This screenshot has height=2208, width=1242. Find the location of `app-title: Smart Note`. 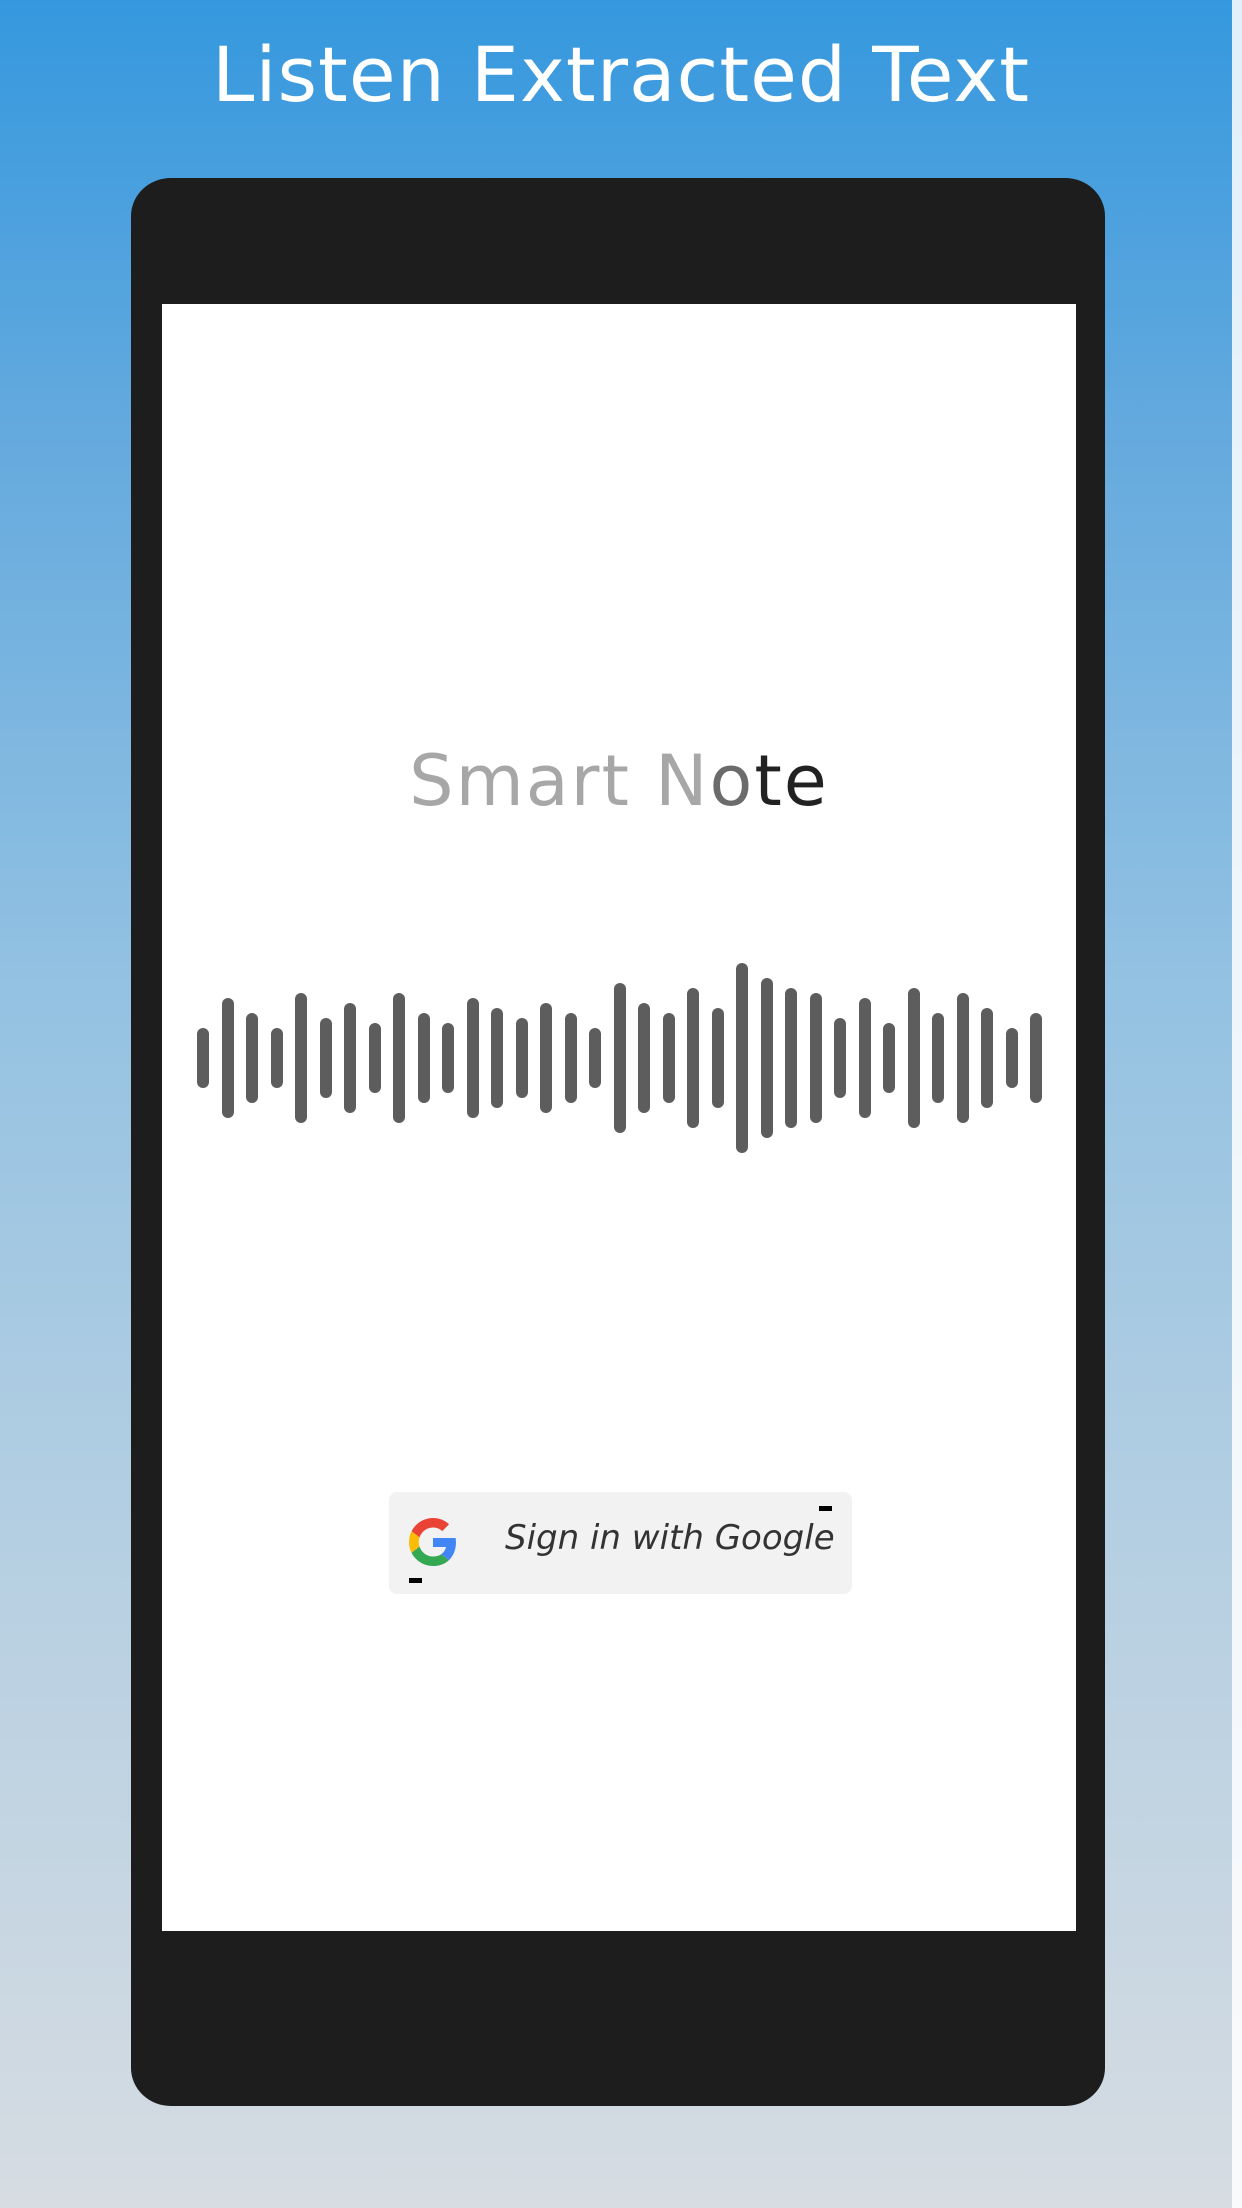

app-title: Smart Note is located at coordinates (619, 781).